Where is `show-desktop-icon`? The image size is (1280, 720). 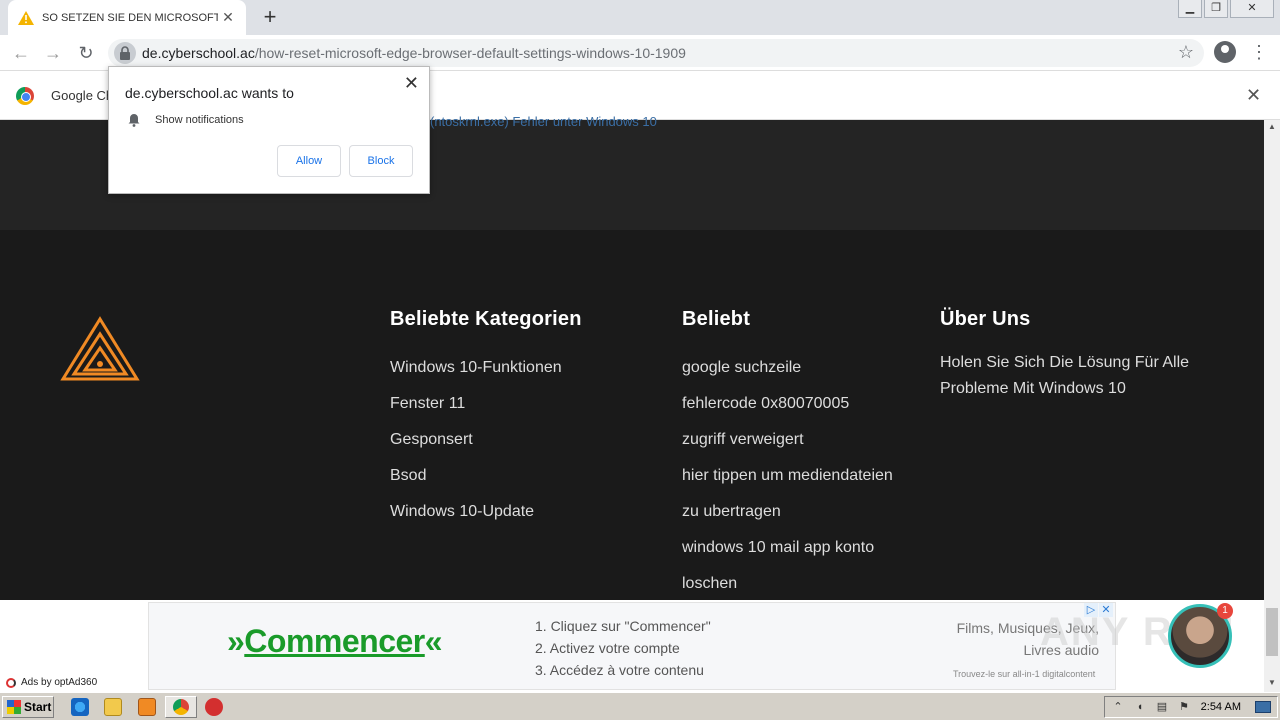 show-desktop-icon is located at coordinates (1263, 707).